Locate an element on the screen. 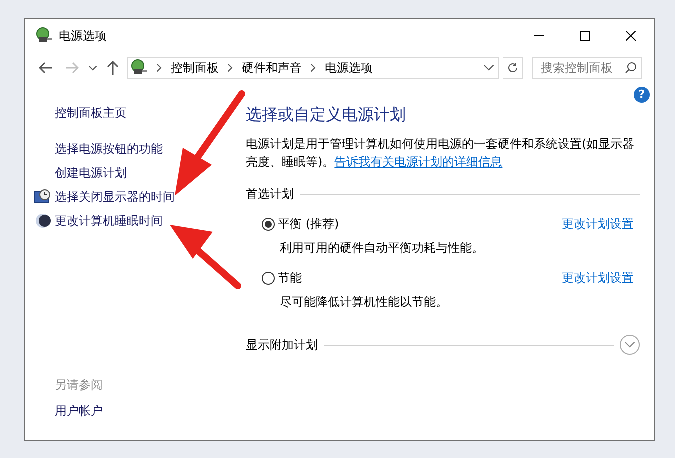  expand-button is located at coordinates (630, 345).